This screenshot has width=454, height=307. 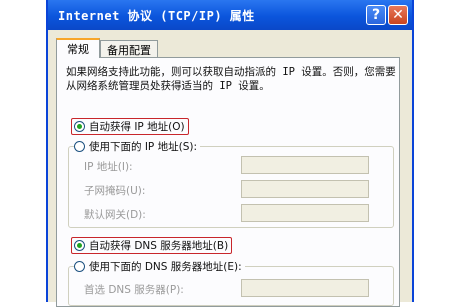 I want to click on manual-ip-option: 使用下面的 IP 地址(S):, so click(x=137, y=146).